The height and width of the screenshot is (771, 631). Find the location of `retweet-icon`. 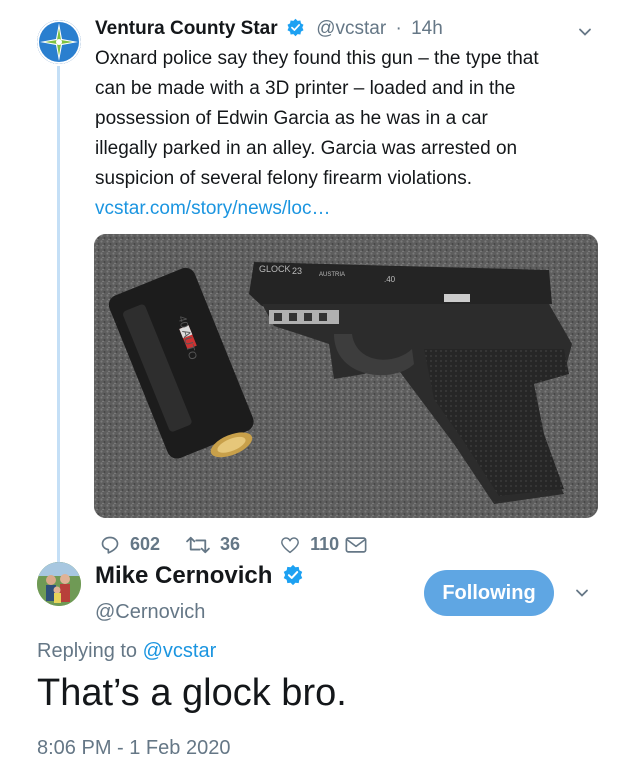

retweet-icon is located at coordinates (198, 544).